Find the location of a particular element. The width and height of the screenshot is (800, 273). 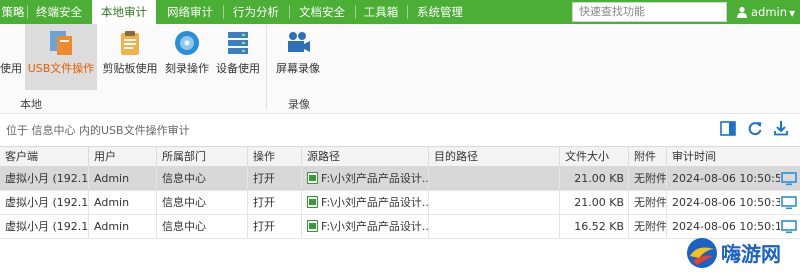

cell-file-size: 16.52 KB is located at coordinates (594, 227).